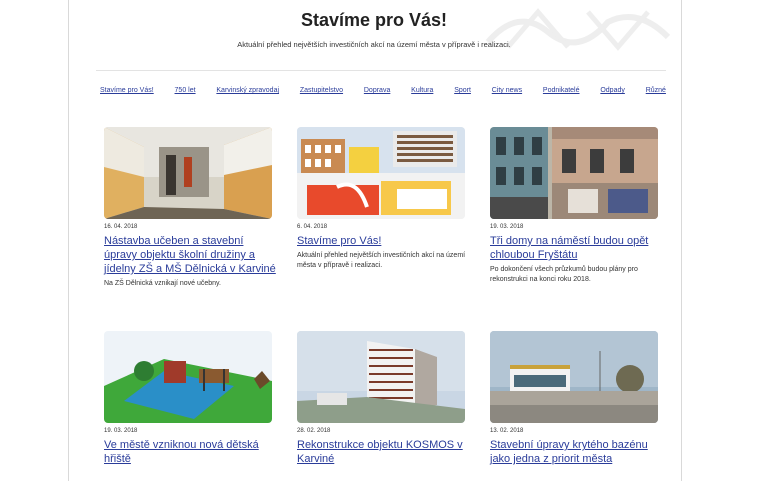  I want to click on nav-link-sport: Sport, so click(462, 90).